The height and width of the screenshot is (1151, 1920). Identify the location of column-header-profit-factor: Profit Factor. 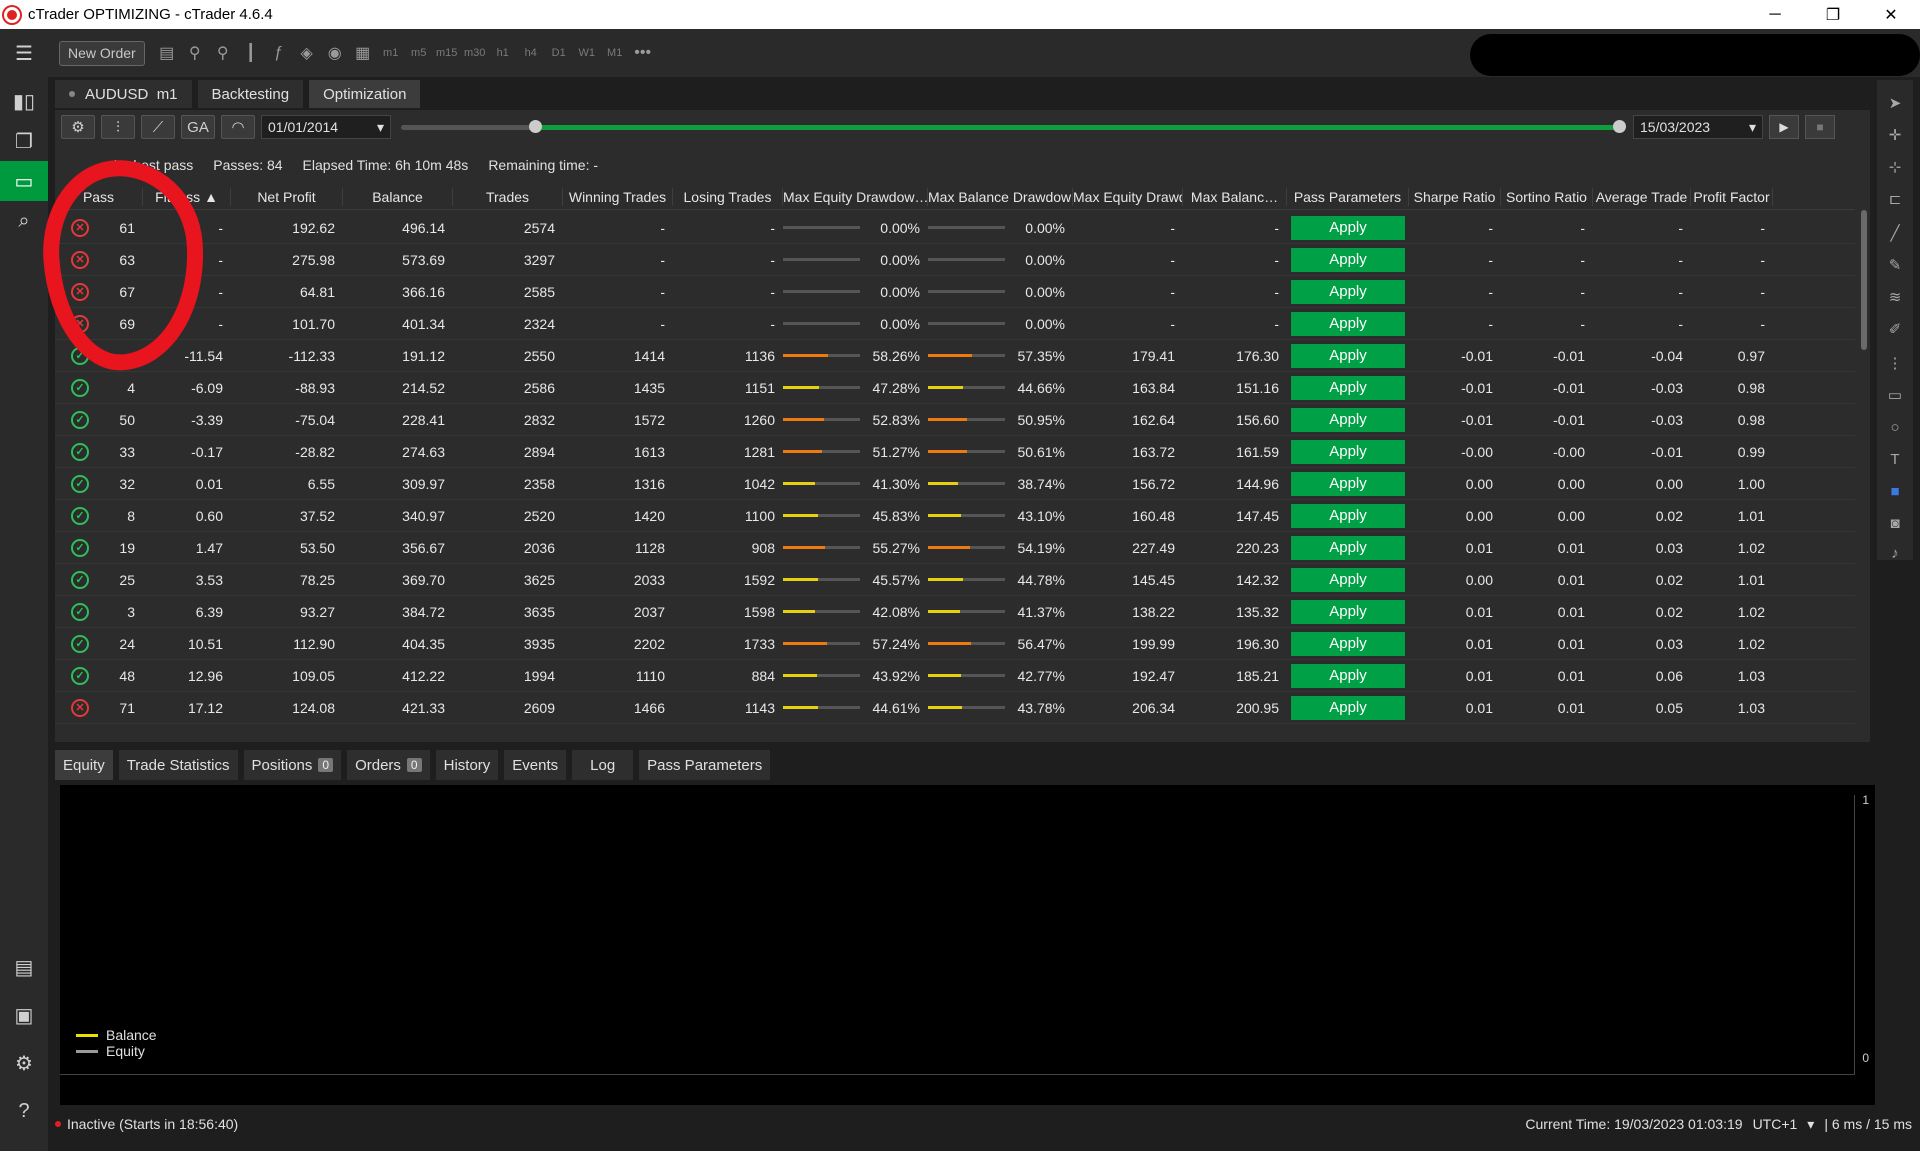
(1732, 196).